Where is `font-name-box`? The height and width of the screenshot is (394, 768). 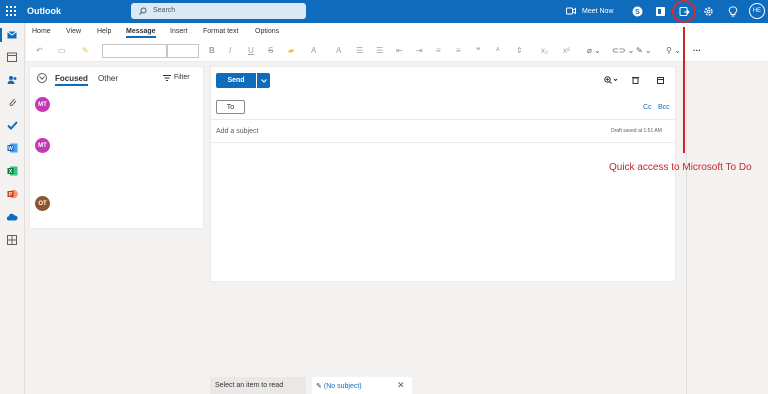
font-name-box is located at coordinates (134, 51).